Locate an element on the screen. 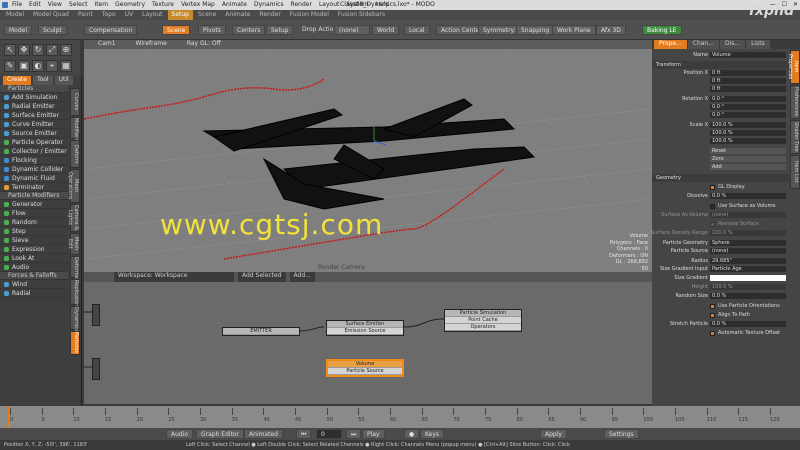 The width and height of the screenshot is (800, 450). vtab-particles: Particles is located at coordinates (75, 343).